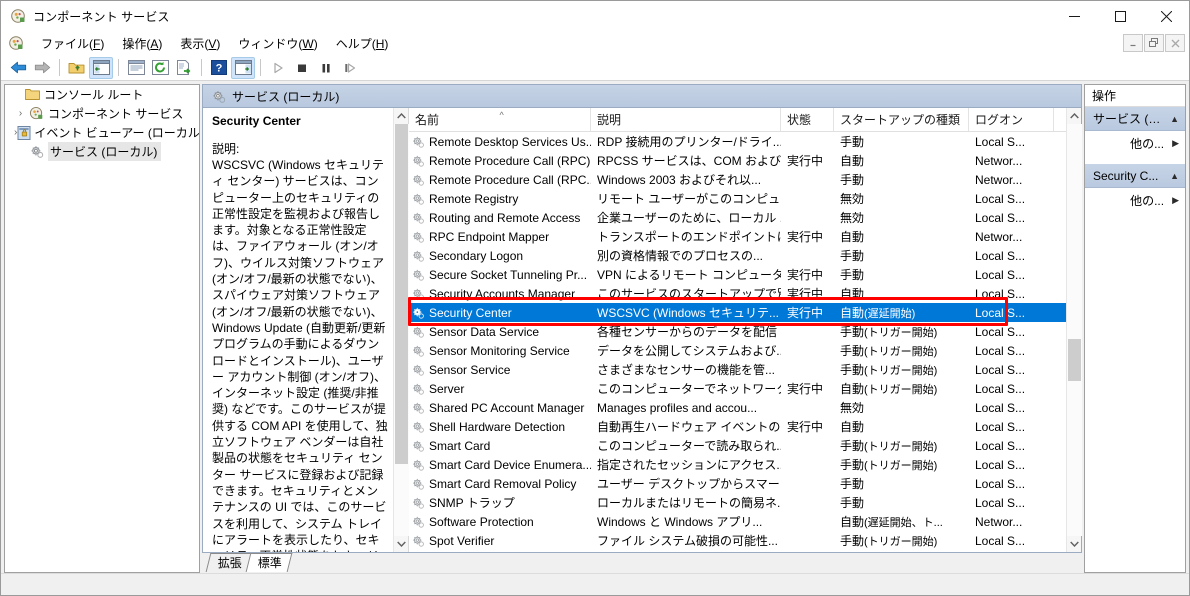  I want to click on cell-startup-type: 手動, so click(901, 179).